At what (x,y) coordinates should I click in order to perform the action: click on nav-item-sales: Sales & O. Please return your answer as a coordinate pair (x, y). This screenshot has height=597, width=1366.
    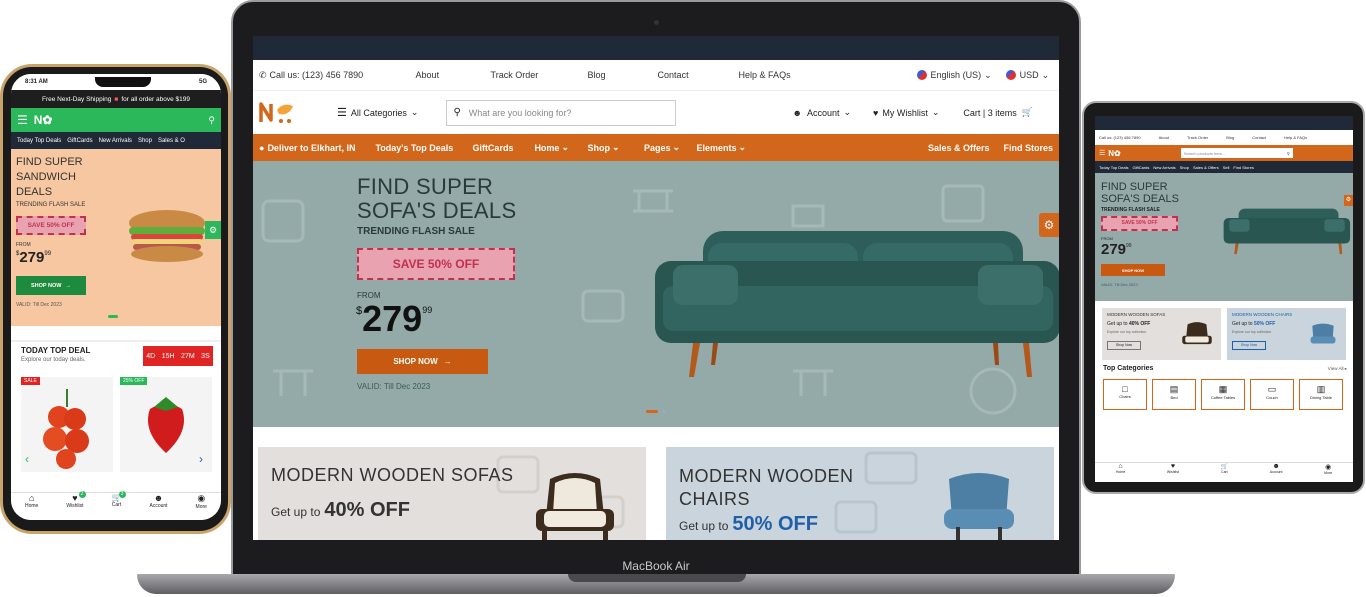
    Looking at the image, I should click on (171, 141).